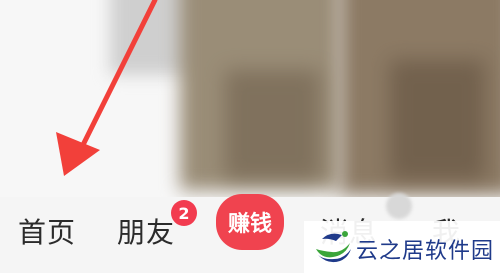 This screenshot has height=273, width=500. I want to click on earn-button: 赚钱, so click(250, 222).